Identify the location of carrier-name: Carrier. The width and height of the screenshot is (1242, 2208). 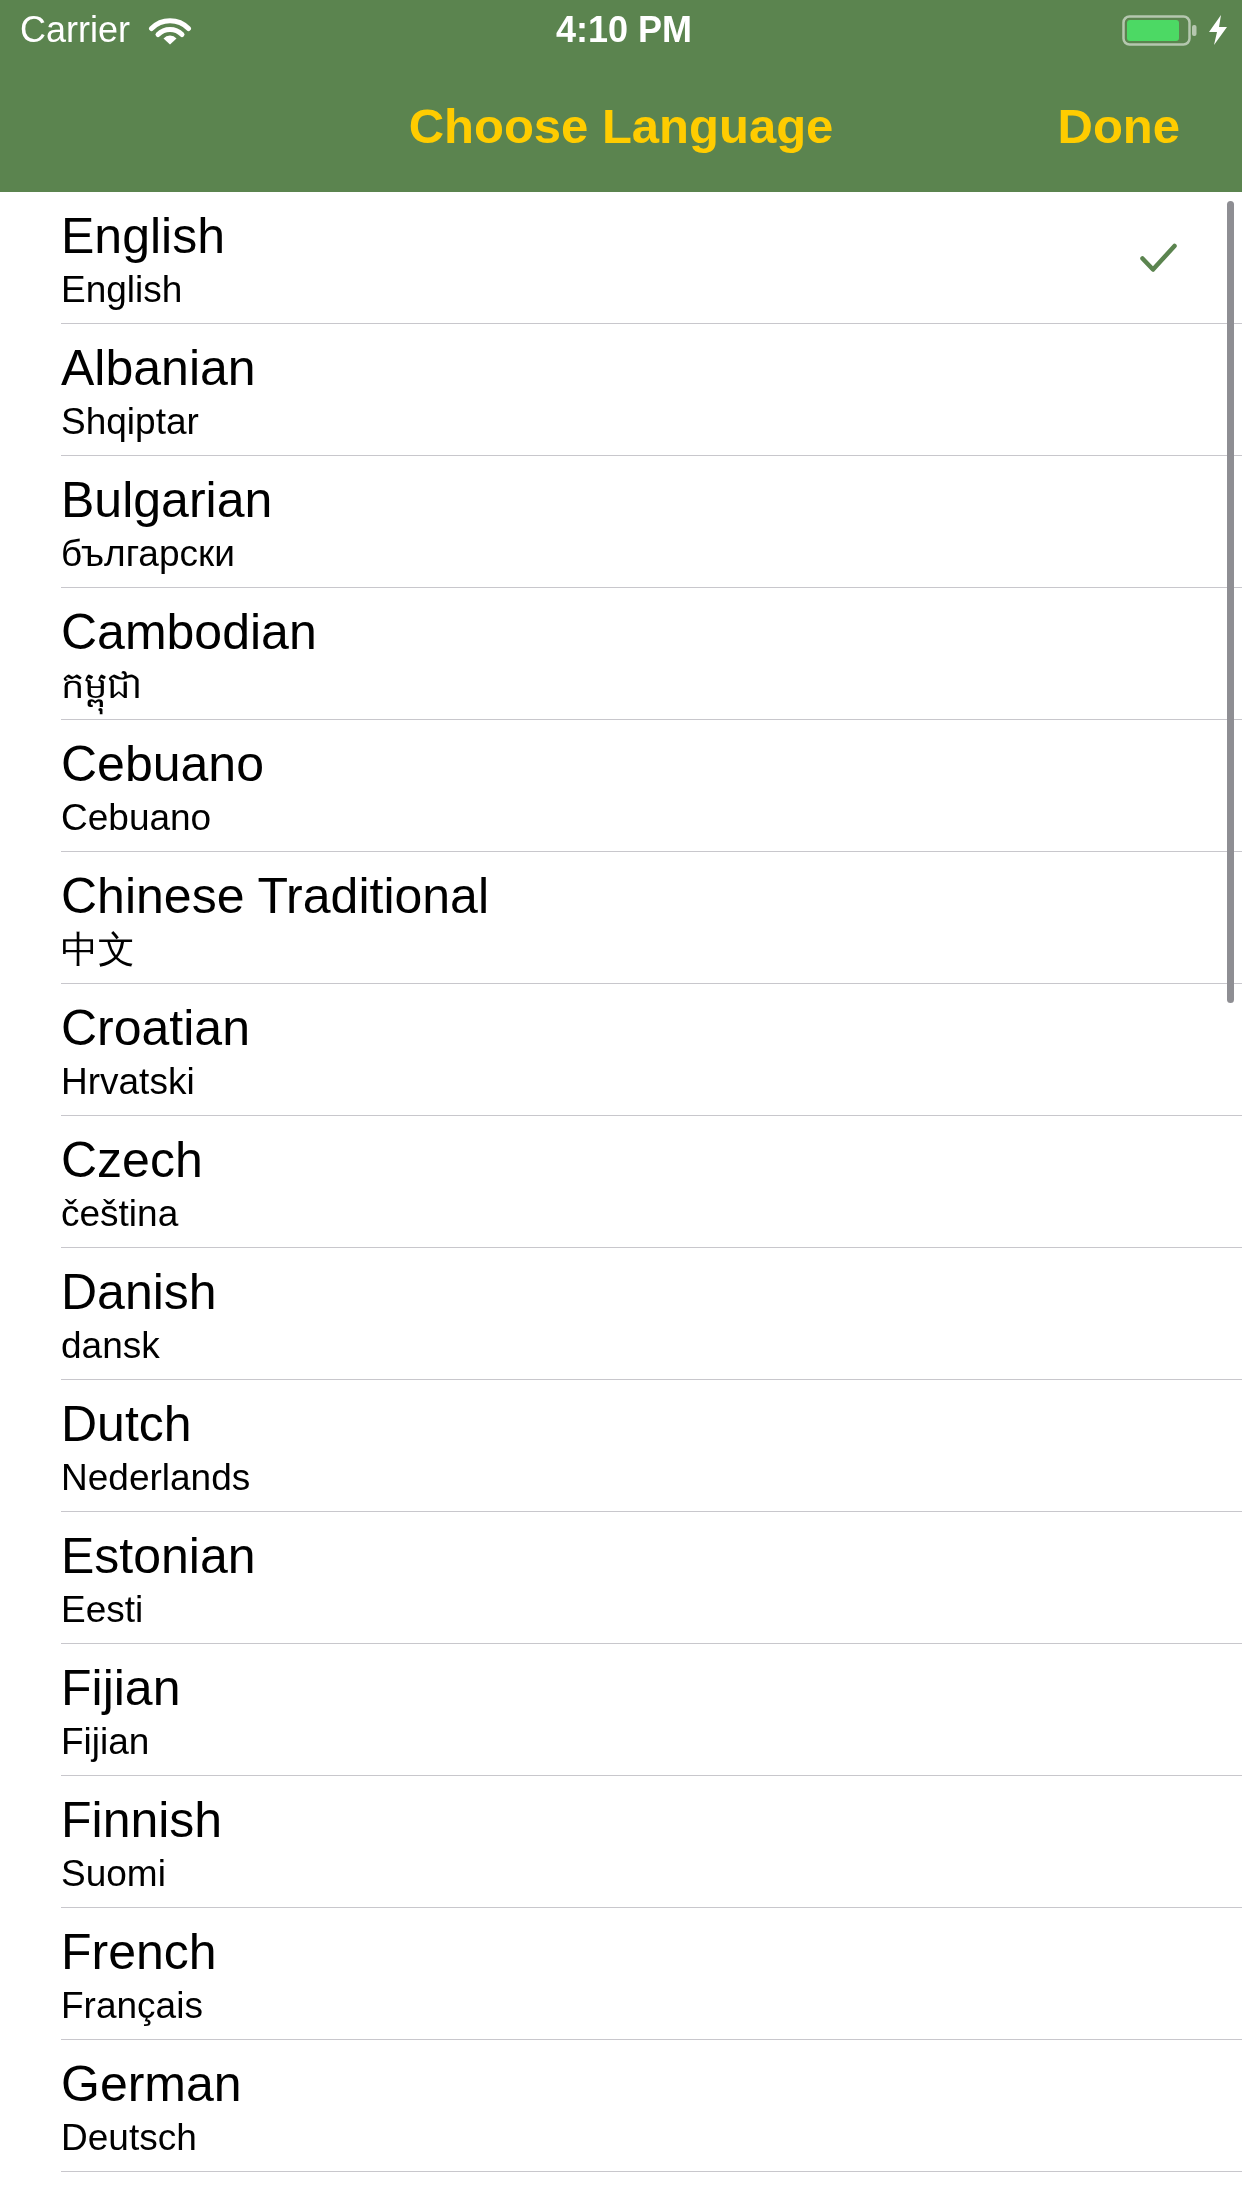
(75, 30).